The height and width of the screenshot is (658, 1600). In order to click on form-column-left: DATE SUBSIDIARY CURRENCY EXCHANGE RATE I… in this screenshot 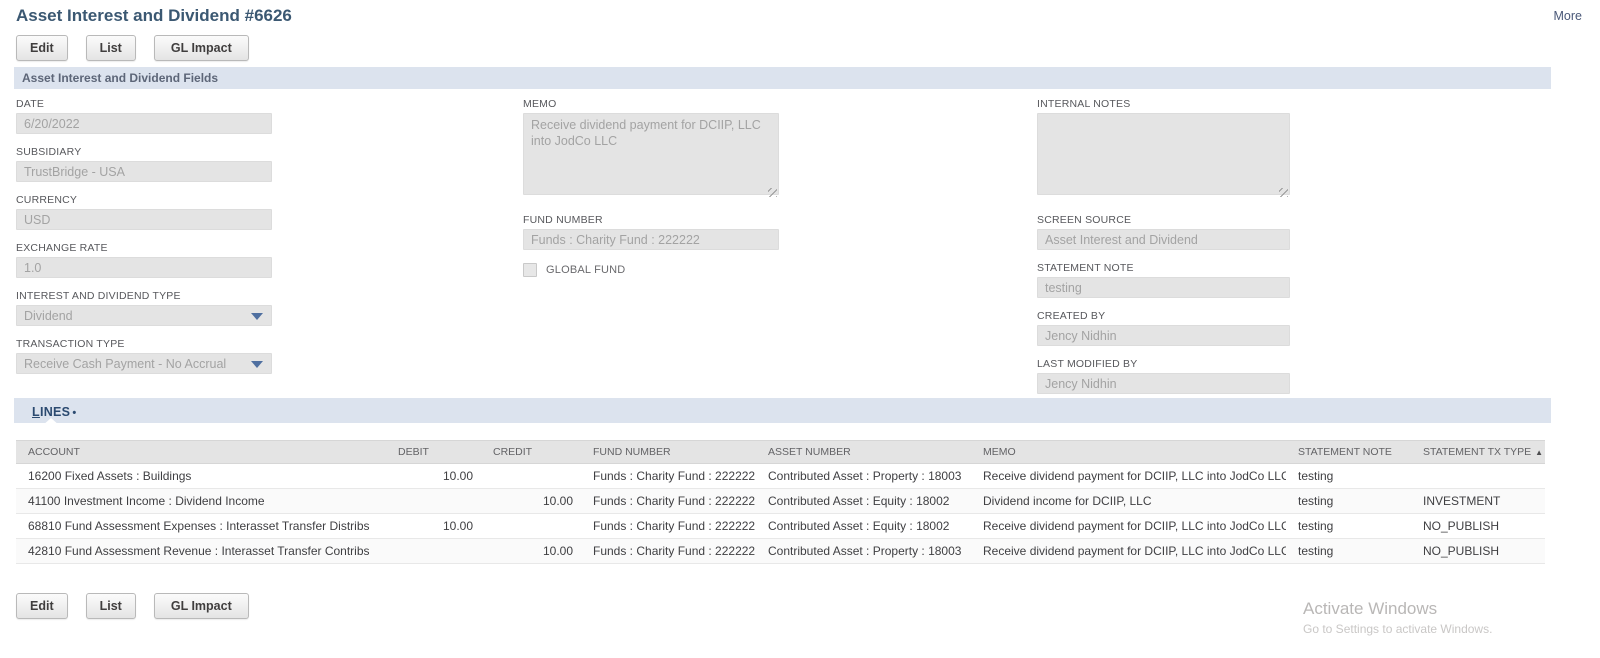, I will do `click(144, 242)`.